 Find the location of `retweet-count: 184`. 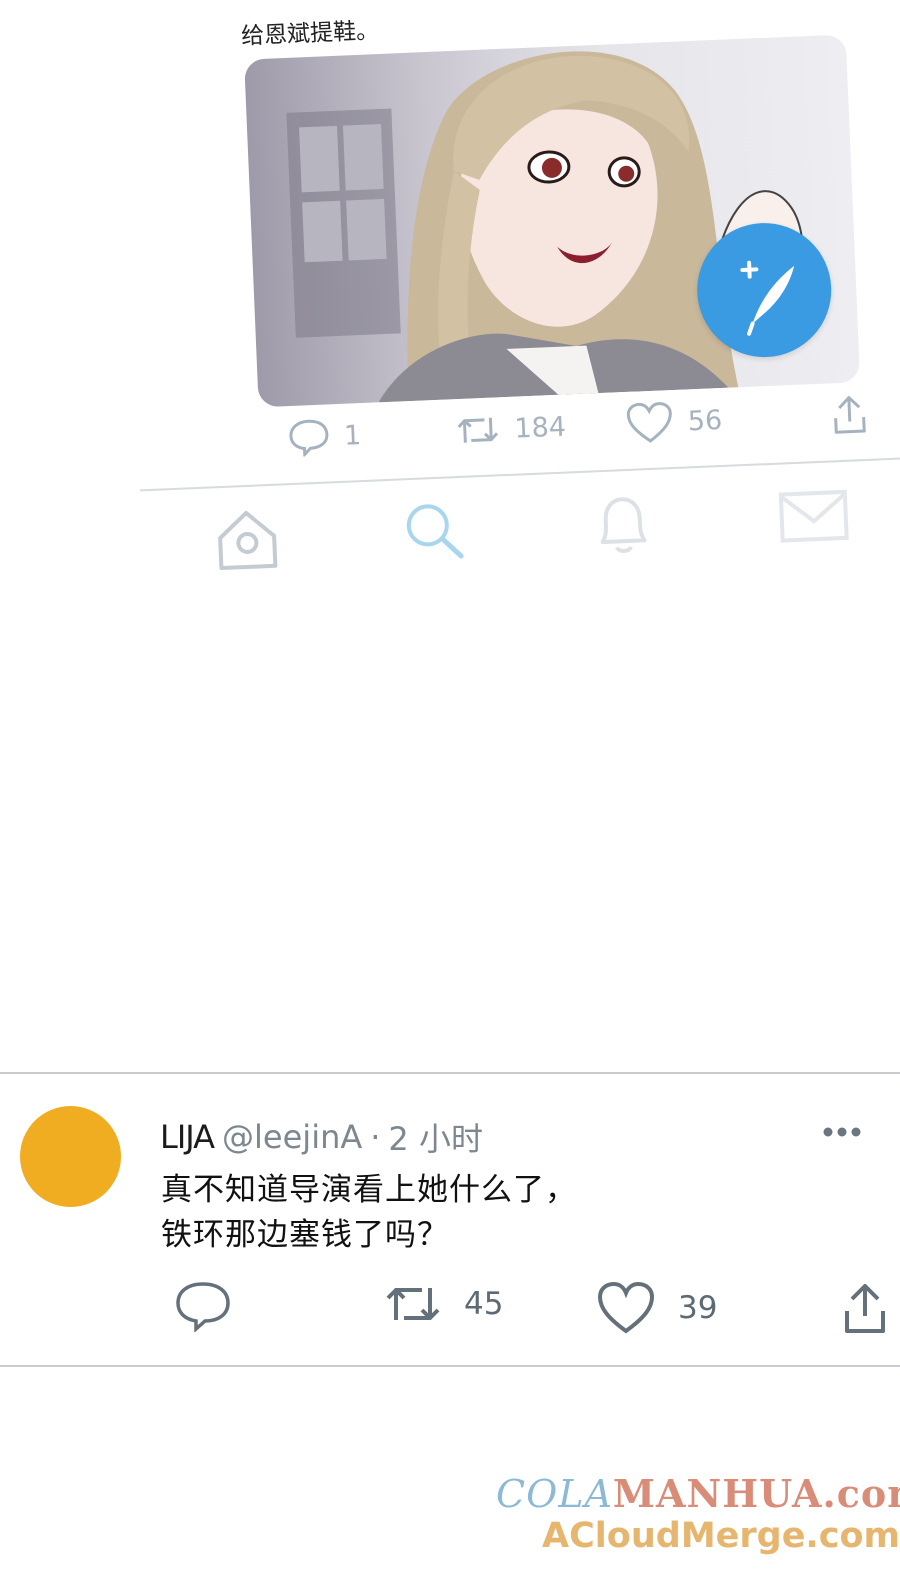

retweet-count: 184 is located at coordinates (540, 428).